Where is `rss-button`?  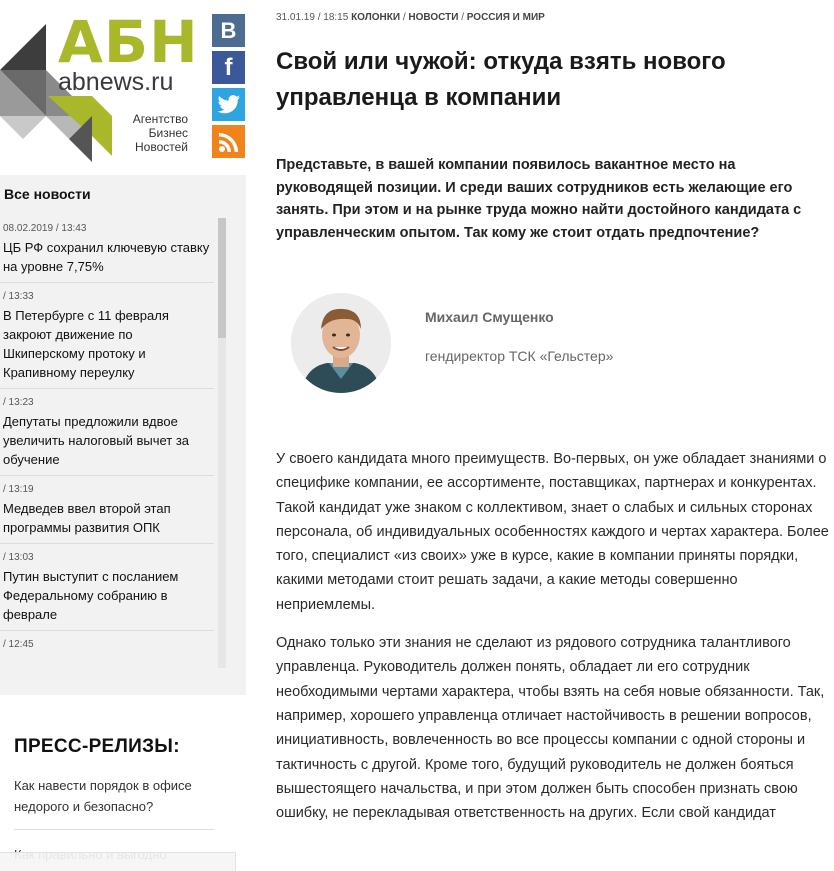 rss-button is located at coordinates (228, 141).